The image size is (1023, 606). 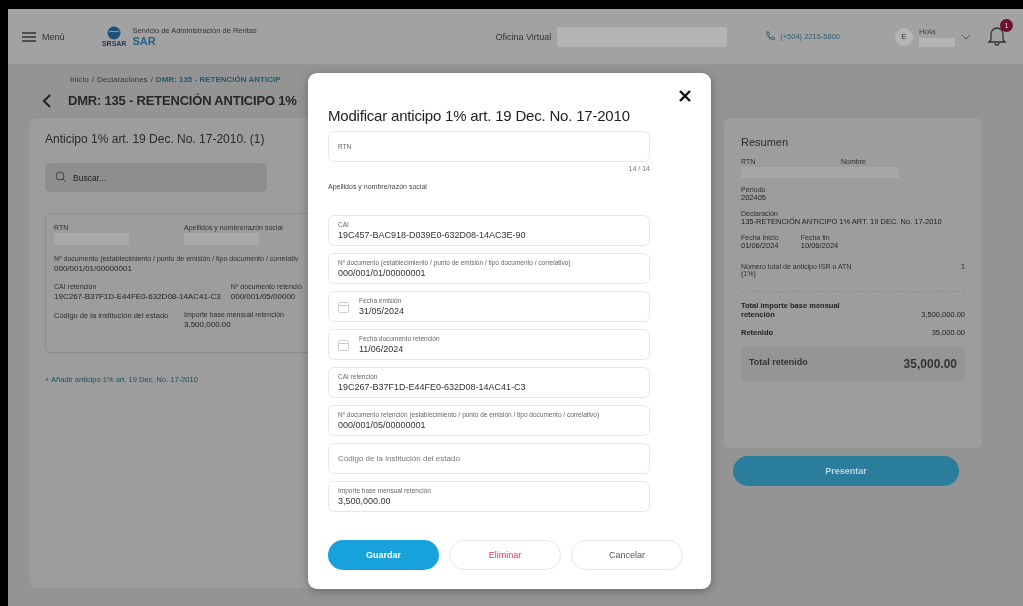 I want to click on delete-button: Eliminar, so click(x=505, y=555).